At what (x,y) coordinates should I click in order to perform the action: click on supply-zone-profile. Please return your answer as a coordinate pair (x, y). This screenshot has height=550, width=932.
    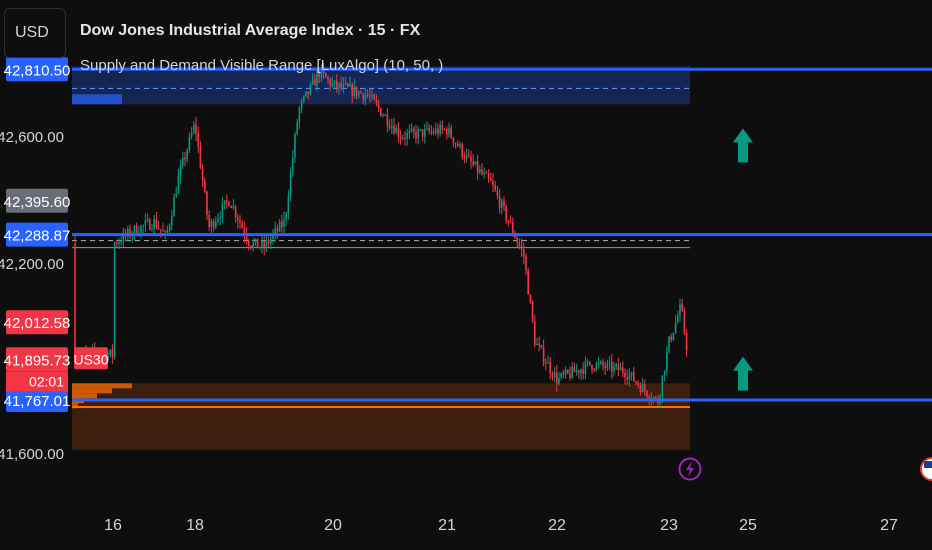
    Looking at the image, I should click on (97, 99).